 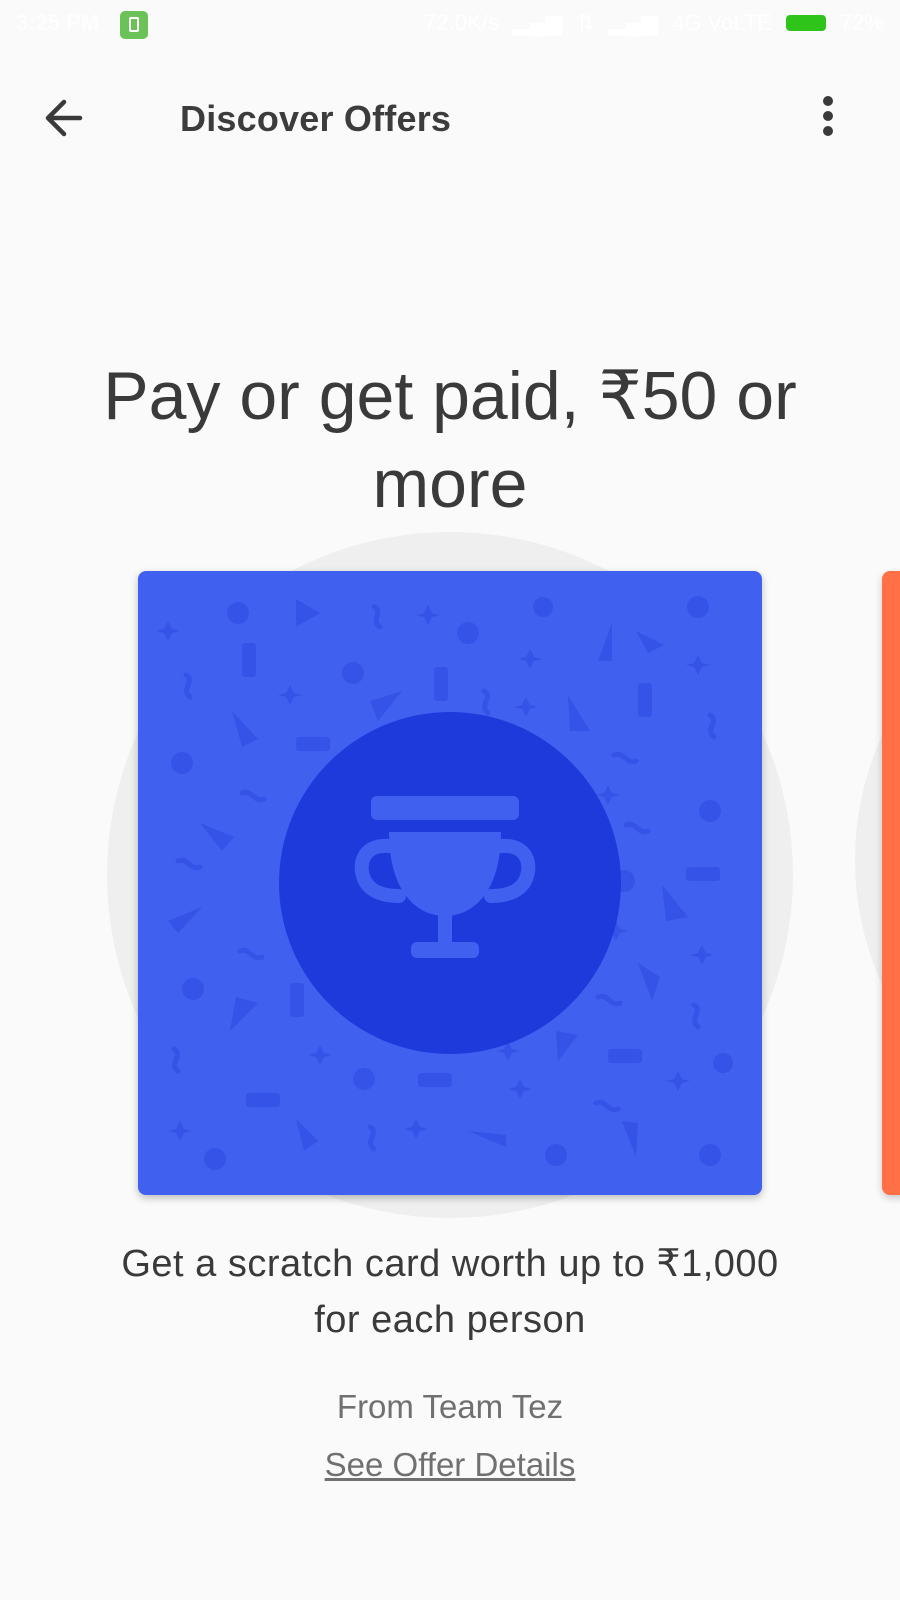 I want to click on battery-icon, so click(x=805, y=23).